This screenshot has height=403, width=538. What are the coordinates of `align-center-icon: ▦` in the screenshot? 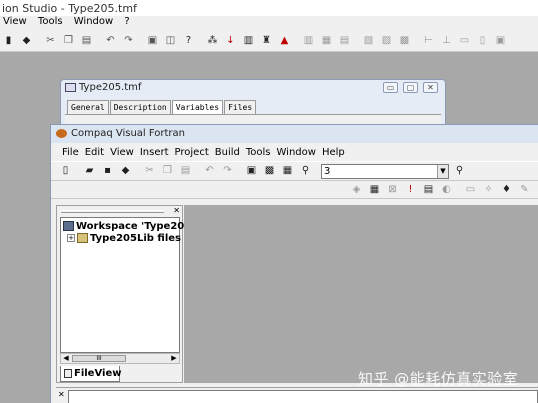 It's located at (326, 40).